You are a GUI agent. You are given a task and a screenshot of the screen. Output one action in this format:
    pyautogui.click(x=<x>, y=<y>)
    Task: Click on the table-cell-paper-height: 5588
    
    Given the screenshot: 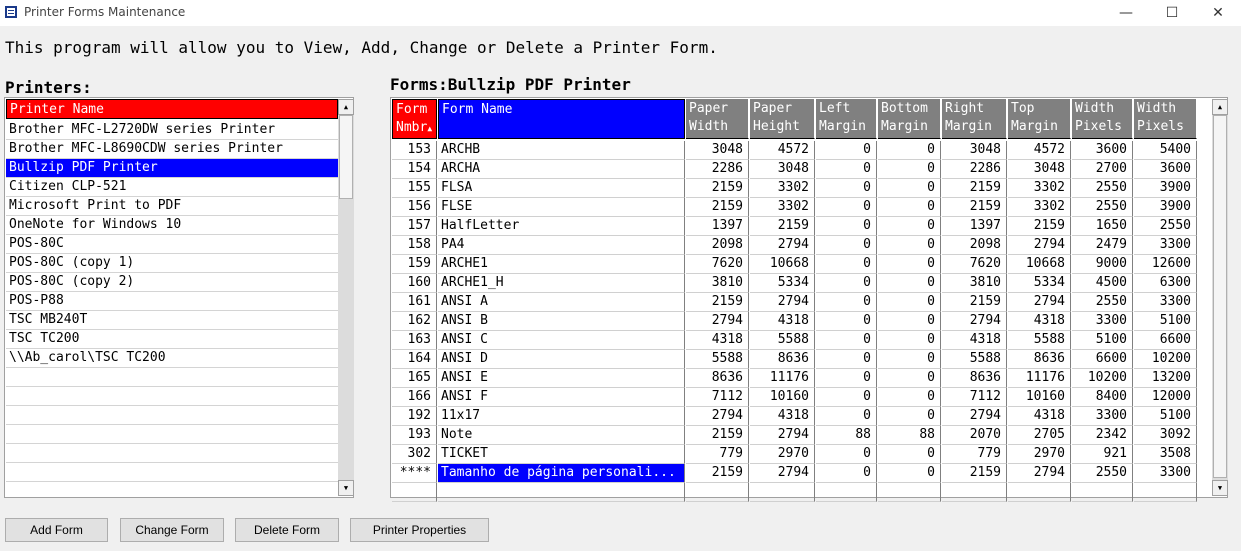 What is the action you would take?
    pyautogui.click(x=782, y=340)
    